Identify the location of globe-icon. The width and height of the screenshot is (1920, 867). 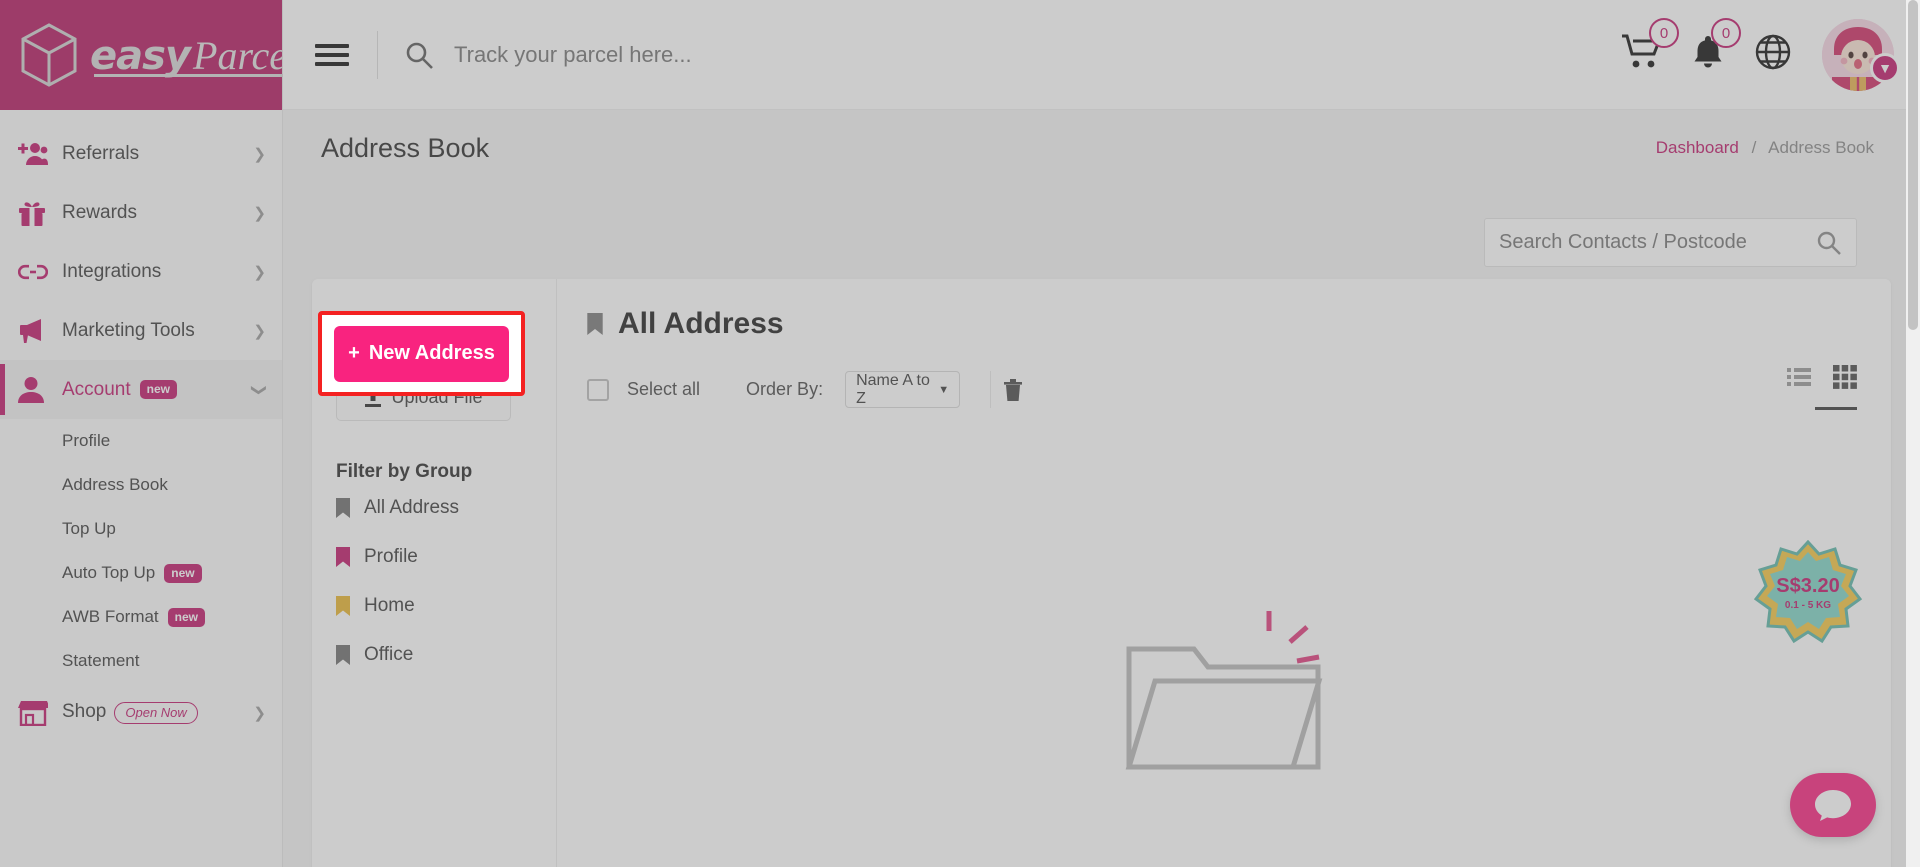
(1773, 52).